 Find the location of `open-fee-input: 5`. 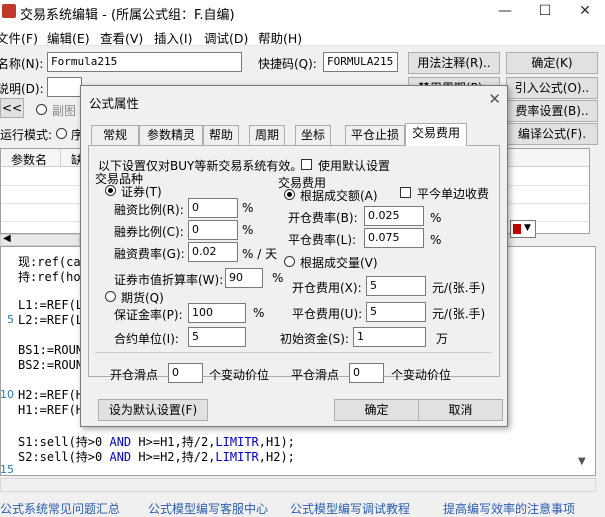

open-fee-input: 5 is located at coordinates (396, 286).